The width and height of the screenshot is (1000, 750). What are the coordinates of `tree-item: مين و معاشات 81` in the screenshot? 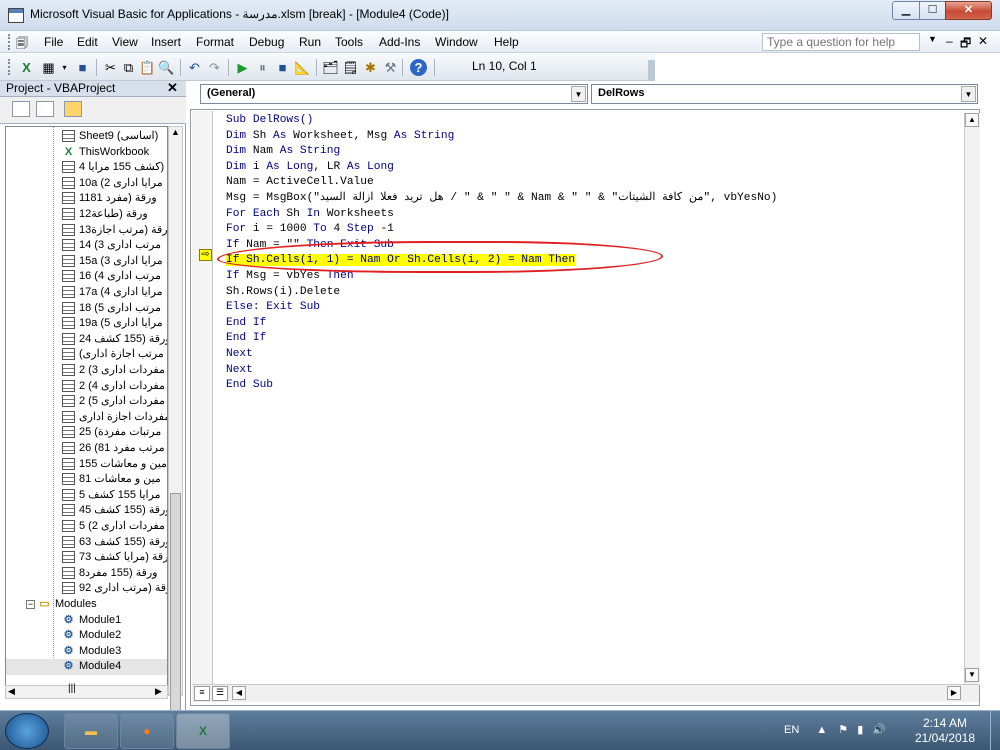 It's located at (86, 480).